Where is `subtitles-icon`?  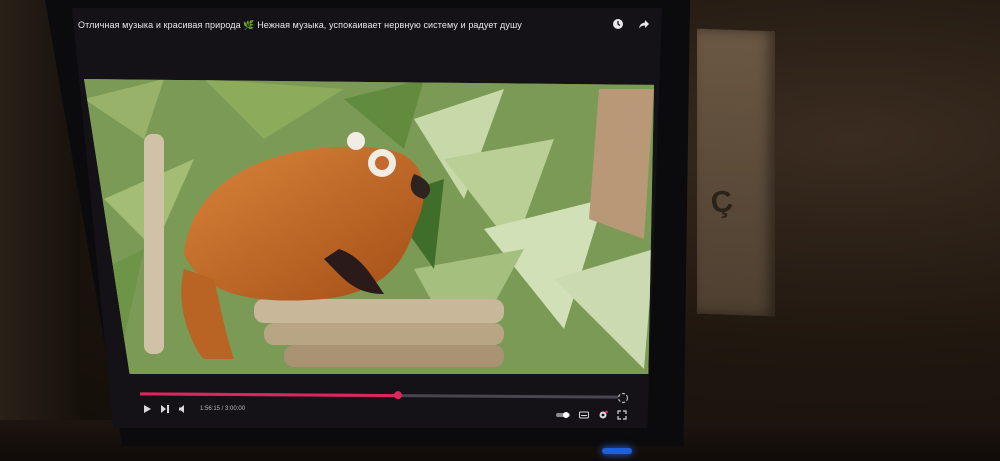
subtitles-icon is located at coordinates (584, 415).